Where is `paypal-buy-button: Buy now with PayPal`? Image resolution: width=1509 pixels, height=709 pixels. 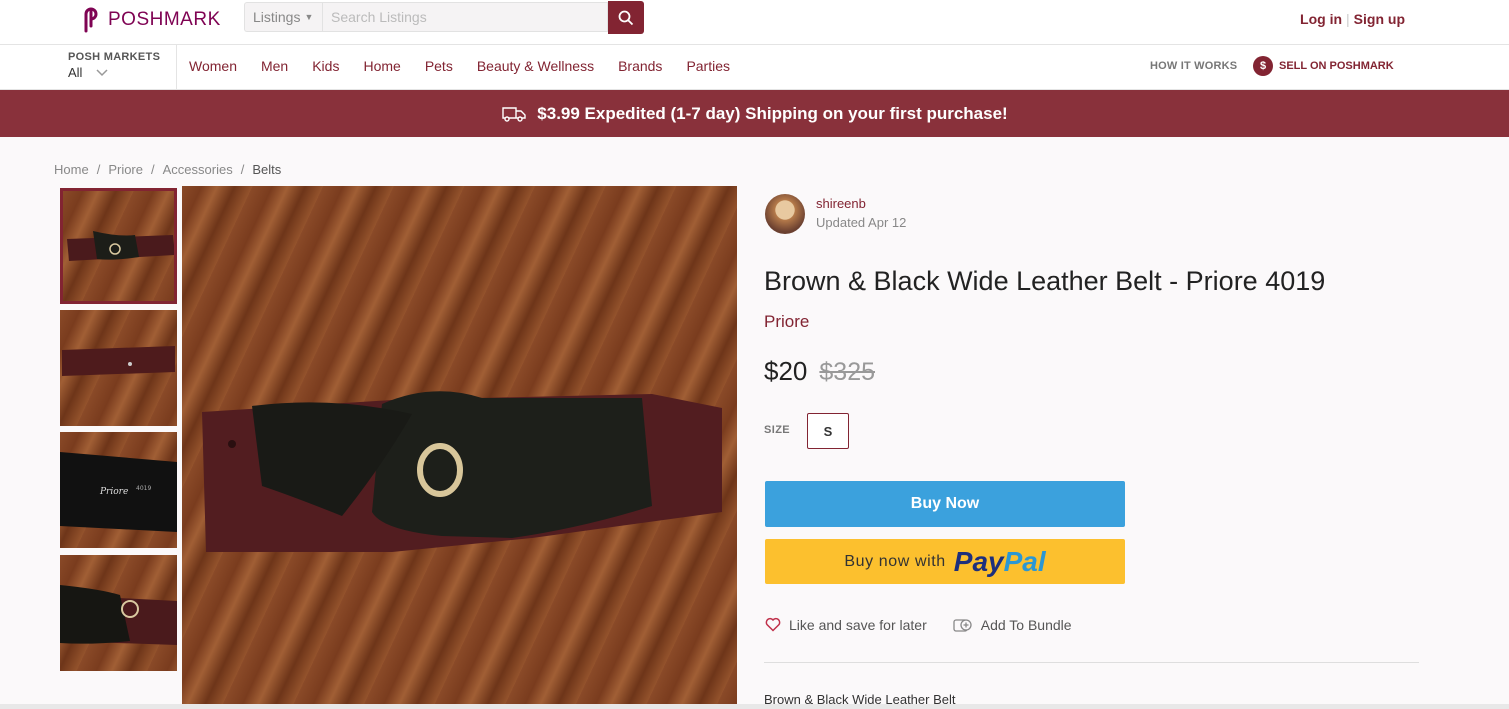 paypal-buy-button: Buy now with PayPal is located at coordinates (945, 561).